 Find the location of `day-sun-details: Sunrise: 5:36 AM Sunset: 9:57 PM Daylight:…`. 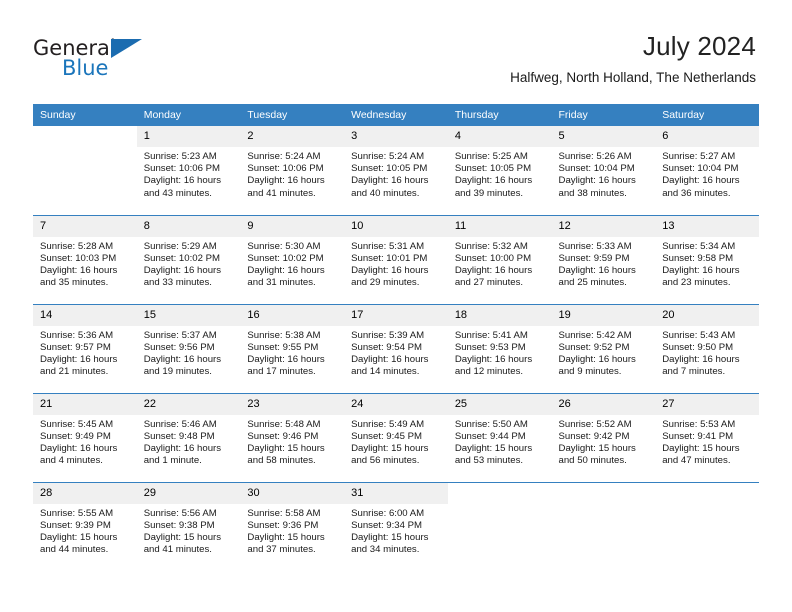

day-sun-details: Sunrise: 5:36 AM Sunset: 9:57 PM Daylight:… is located at coordinates (85, 352).